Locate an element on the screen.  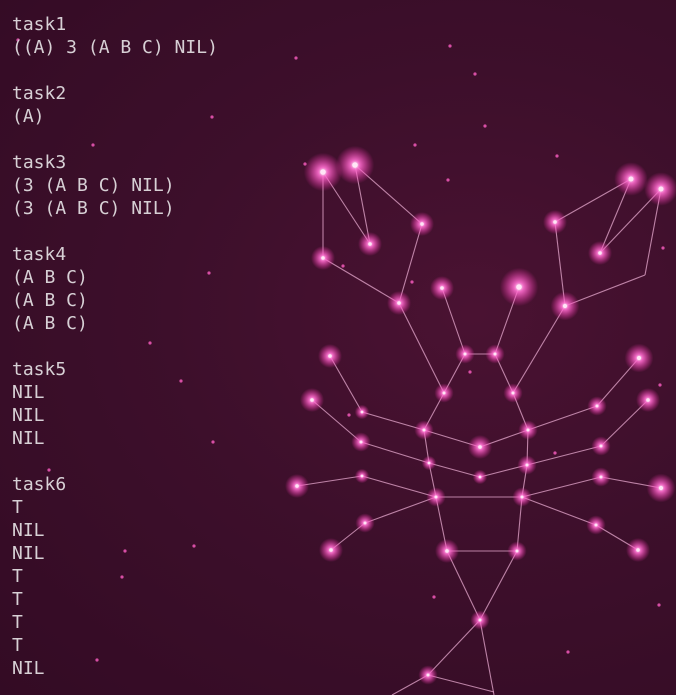
task-label: task2 is located at coordinates (39, 93).